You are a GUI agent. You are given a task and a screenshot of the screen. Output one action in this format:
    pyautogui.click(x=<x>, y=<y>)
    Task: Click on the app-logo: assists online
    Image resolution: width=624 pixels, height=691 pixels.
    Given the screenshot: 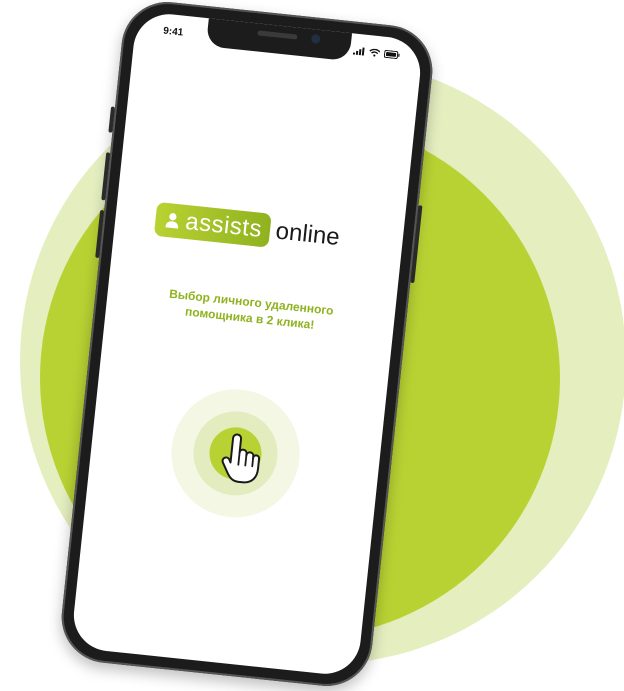 What is the action you would take?
    pyautogui.click(x=247, y=228)
    